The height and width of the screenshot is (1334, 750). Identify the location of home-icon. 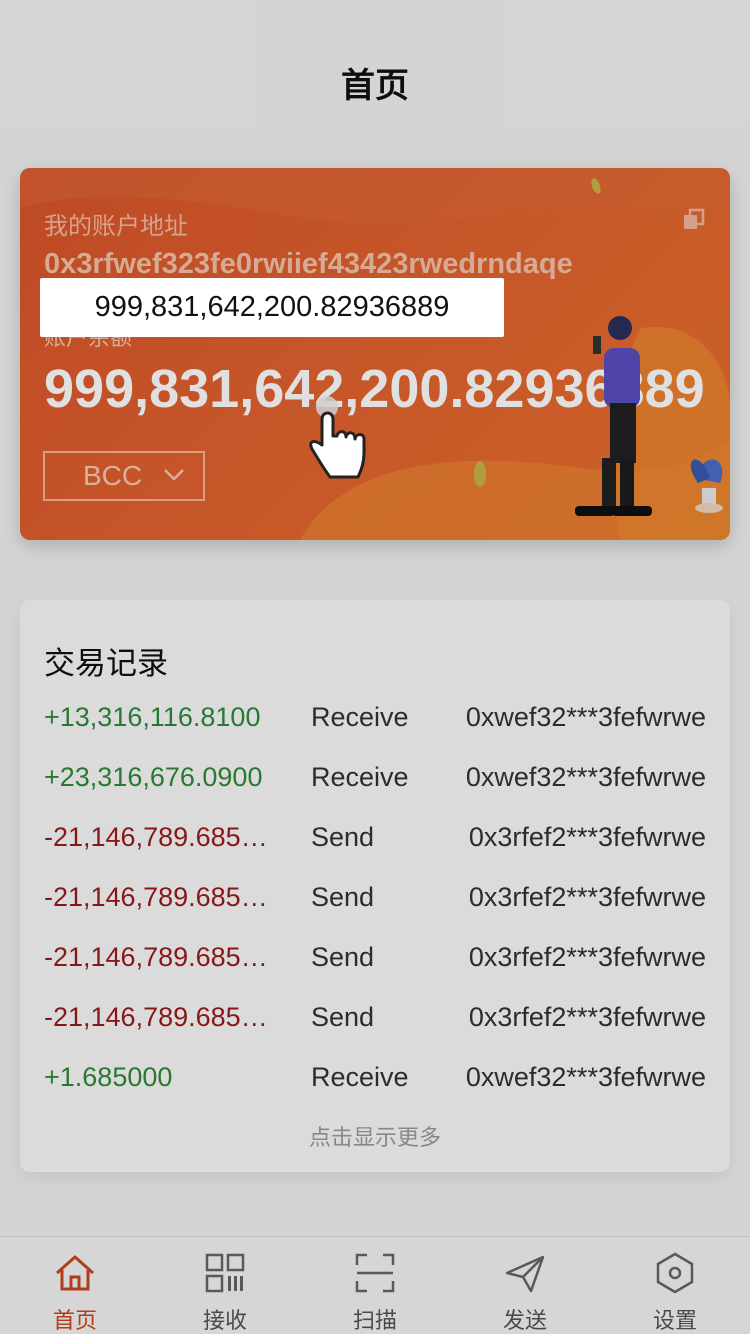
(75, 1273).